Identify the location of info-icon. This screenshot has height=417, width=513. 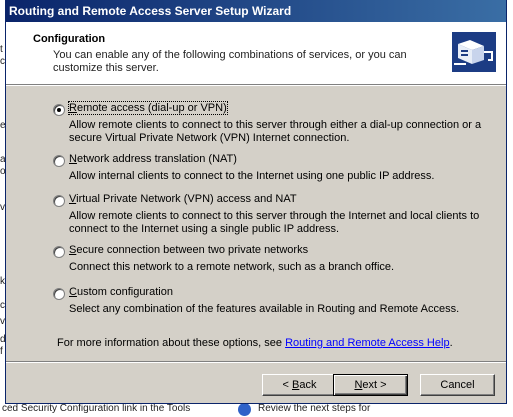
(244, 409).